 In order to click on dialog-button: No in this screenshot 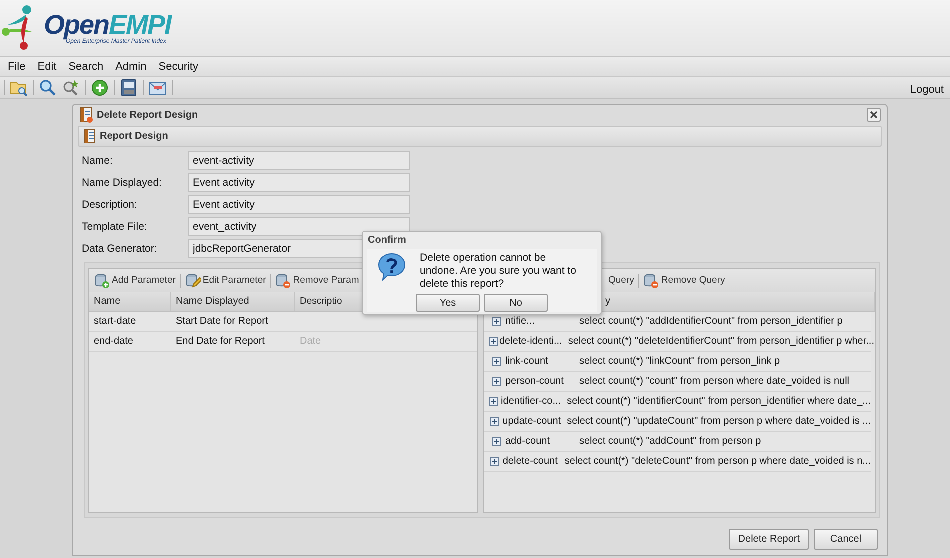, I will do `click(516, 303)`.